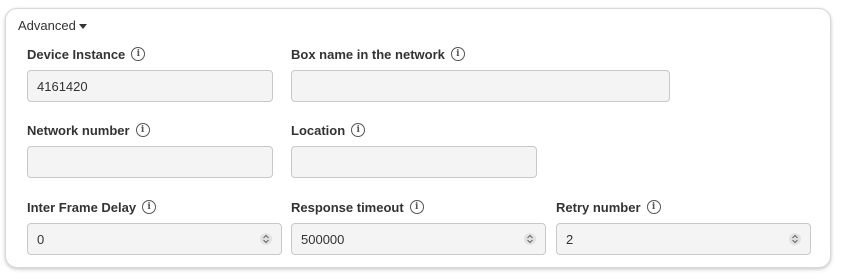 This screenshot has height=280, width=846. I want to click on location-label: Location, so click(318, 130).